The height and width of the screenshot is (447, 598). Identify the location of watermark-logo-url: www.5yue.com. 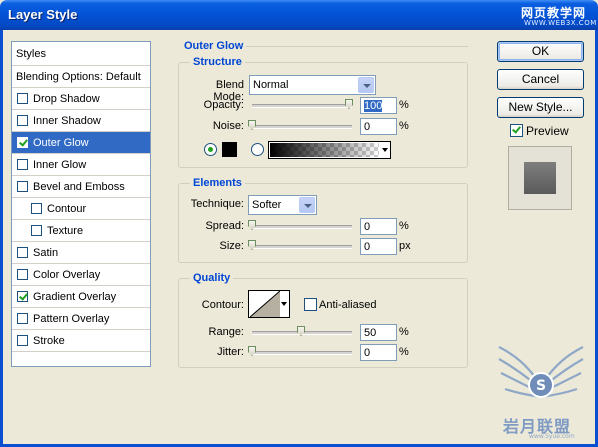
(552, 436).